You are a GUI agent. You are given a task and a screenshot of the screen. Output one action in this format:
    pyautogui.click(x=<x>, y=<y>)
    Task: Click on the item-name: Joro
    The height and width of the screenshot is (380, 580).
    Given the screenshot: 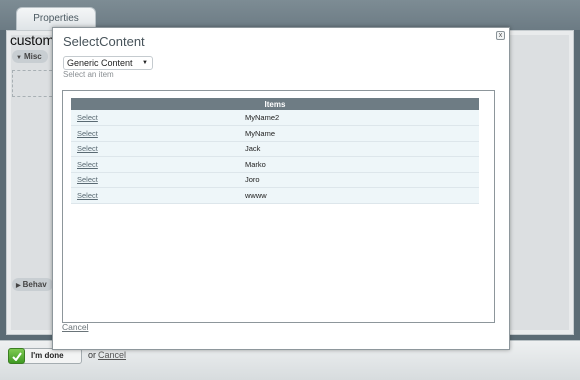 What is the action you would take?
    pyautogui.click(x=362, y=180)
    